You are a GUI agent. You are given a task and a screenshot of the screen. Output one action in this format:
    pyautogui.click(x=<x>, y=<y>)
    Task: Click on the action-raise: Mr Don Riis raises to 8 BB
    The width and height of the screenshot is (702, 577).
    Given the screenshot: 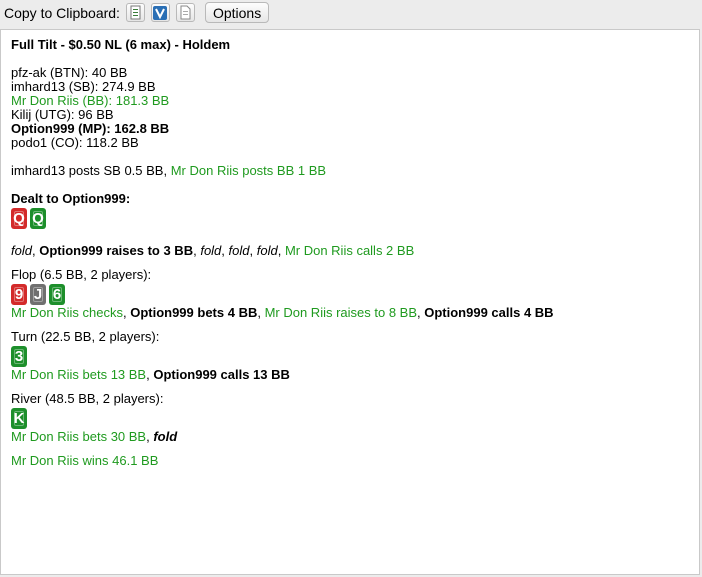 What is the action you would take?
    pyautogui.click(x=341, y=312)
    